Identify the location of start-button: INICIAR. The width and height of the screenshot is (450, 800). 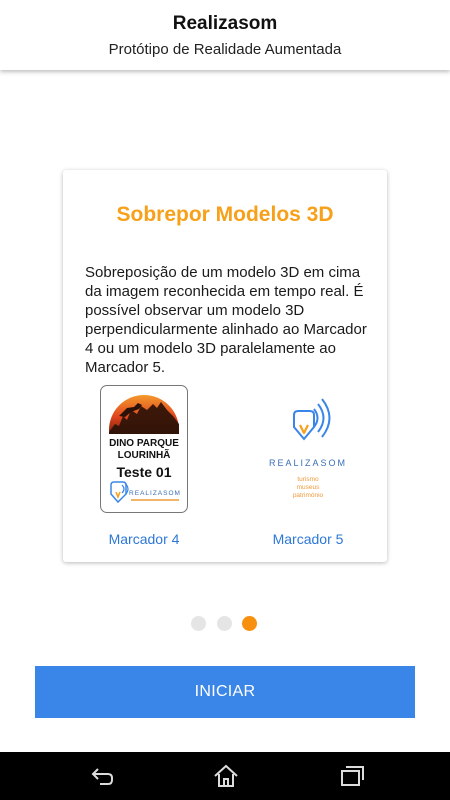
(225, 692).